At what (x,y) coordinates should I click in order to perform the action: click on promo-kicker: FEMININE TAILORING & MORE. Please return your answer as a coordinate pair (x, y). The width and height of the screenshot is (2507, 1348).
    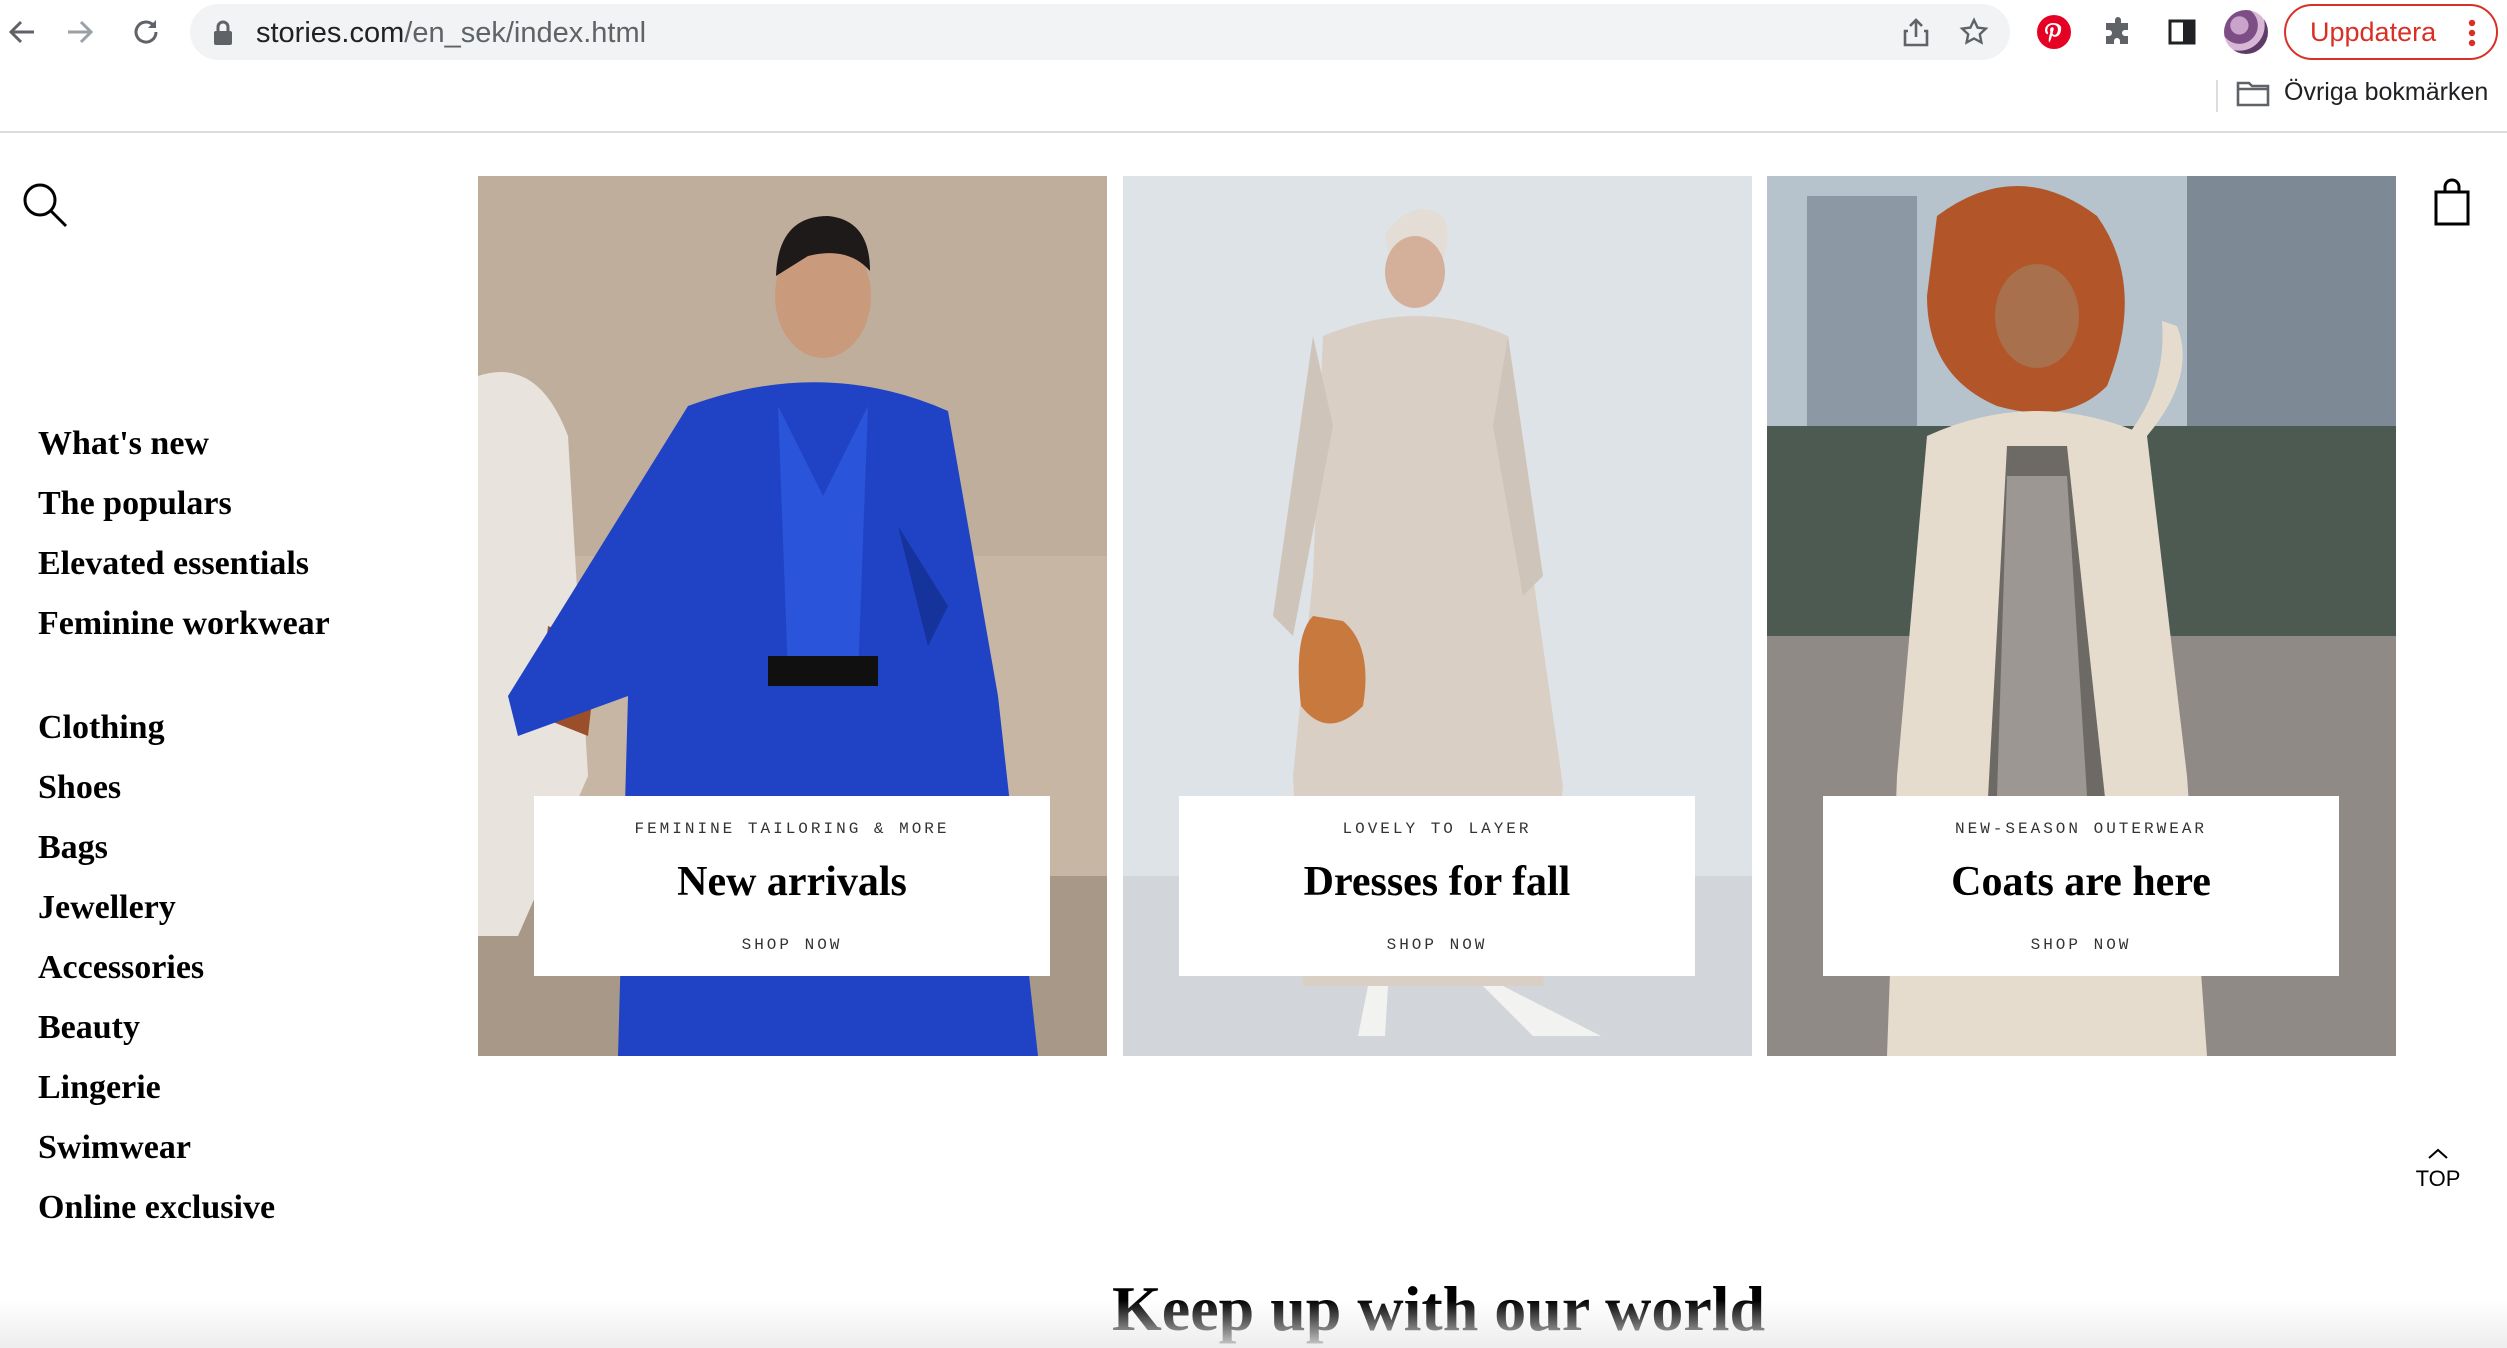
    Looking at the image, I should click on (792, 829).